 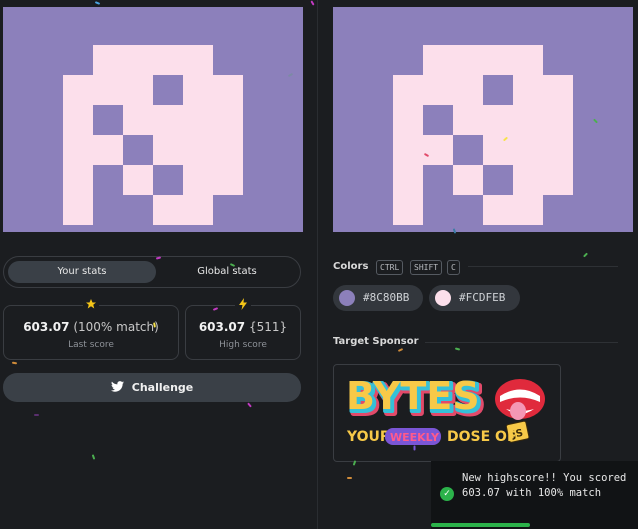 I want to click on challenge-label: Challenge, so click(x=162, y=387).